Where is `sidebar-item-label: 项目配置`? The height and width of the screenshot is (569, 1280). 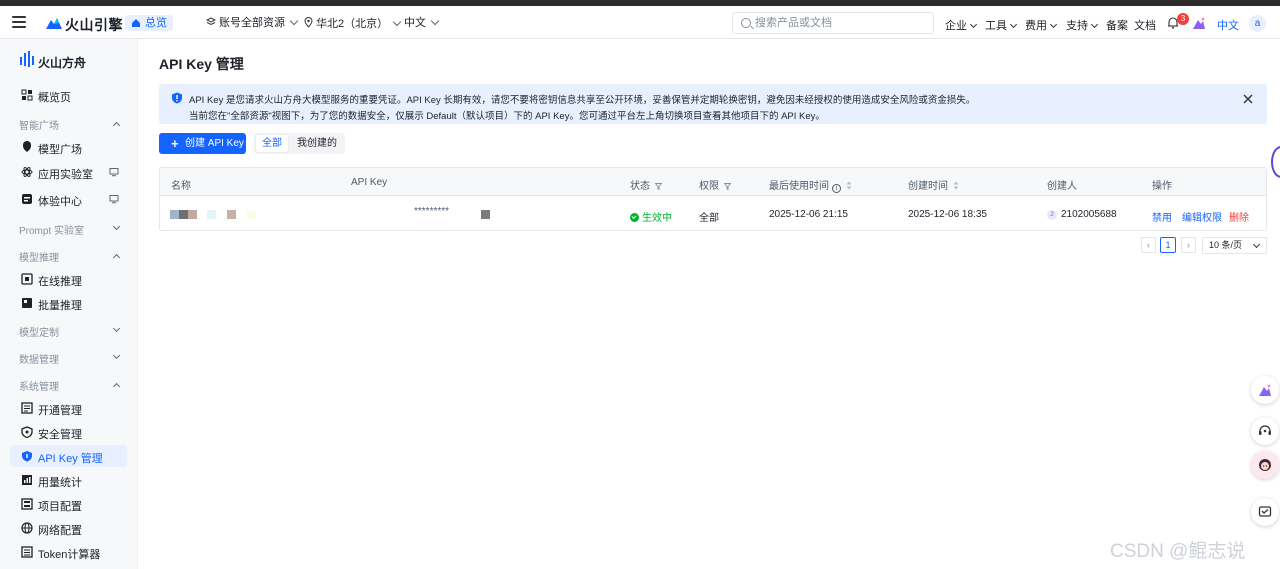
sidebar-item-label: 项目配置 is located at coordinates (60, 507).